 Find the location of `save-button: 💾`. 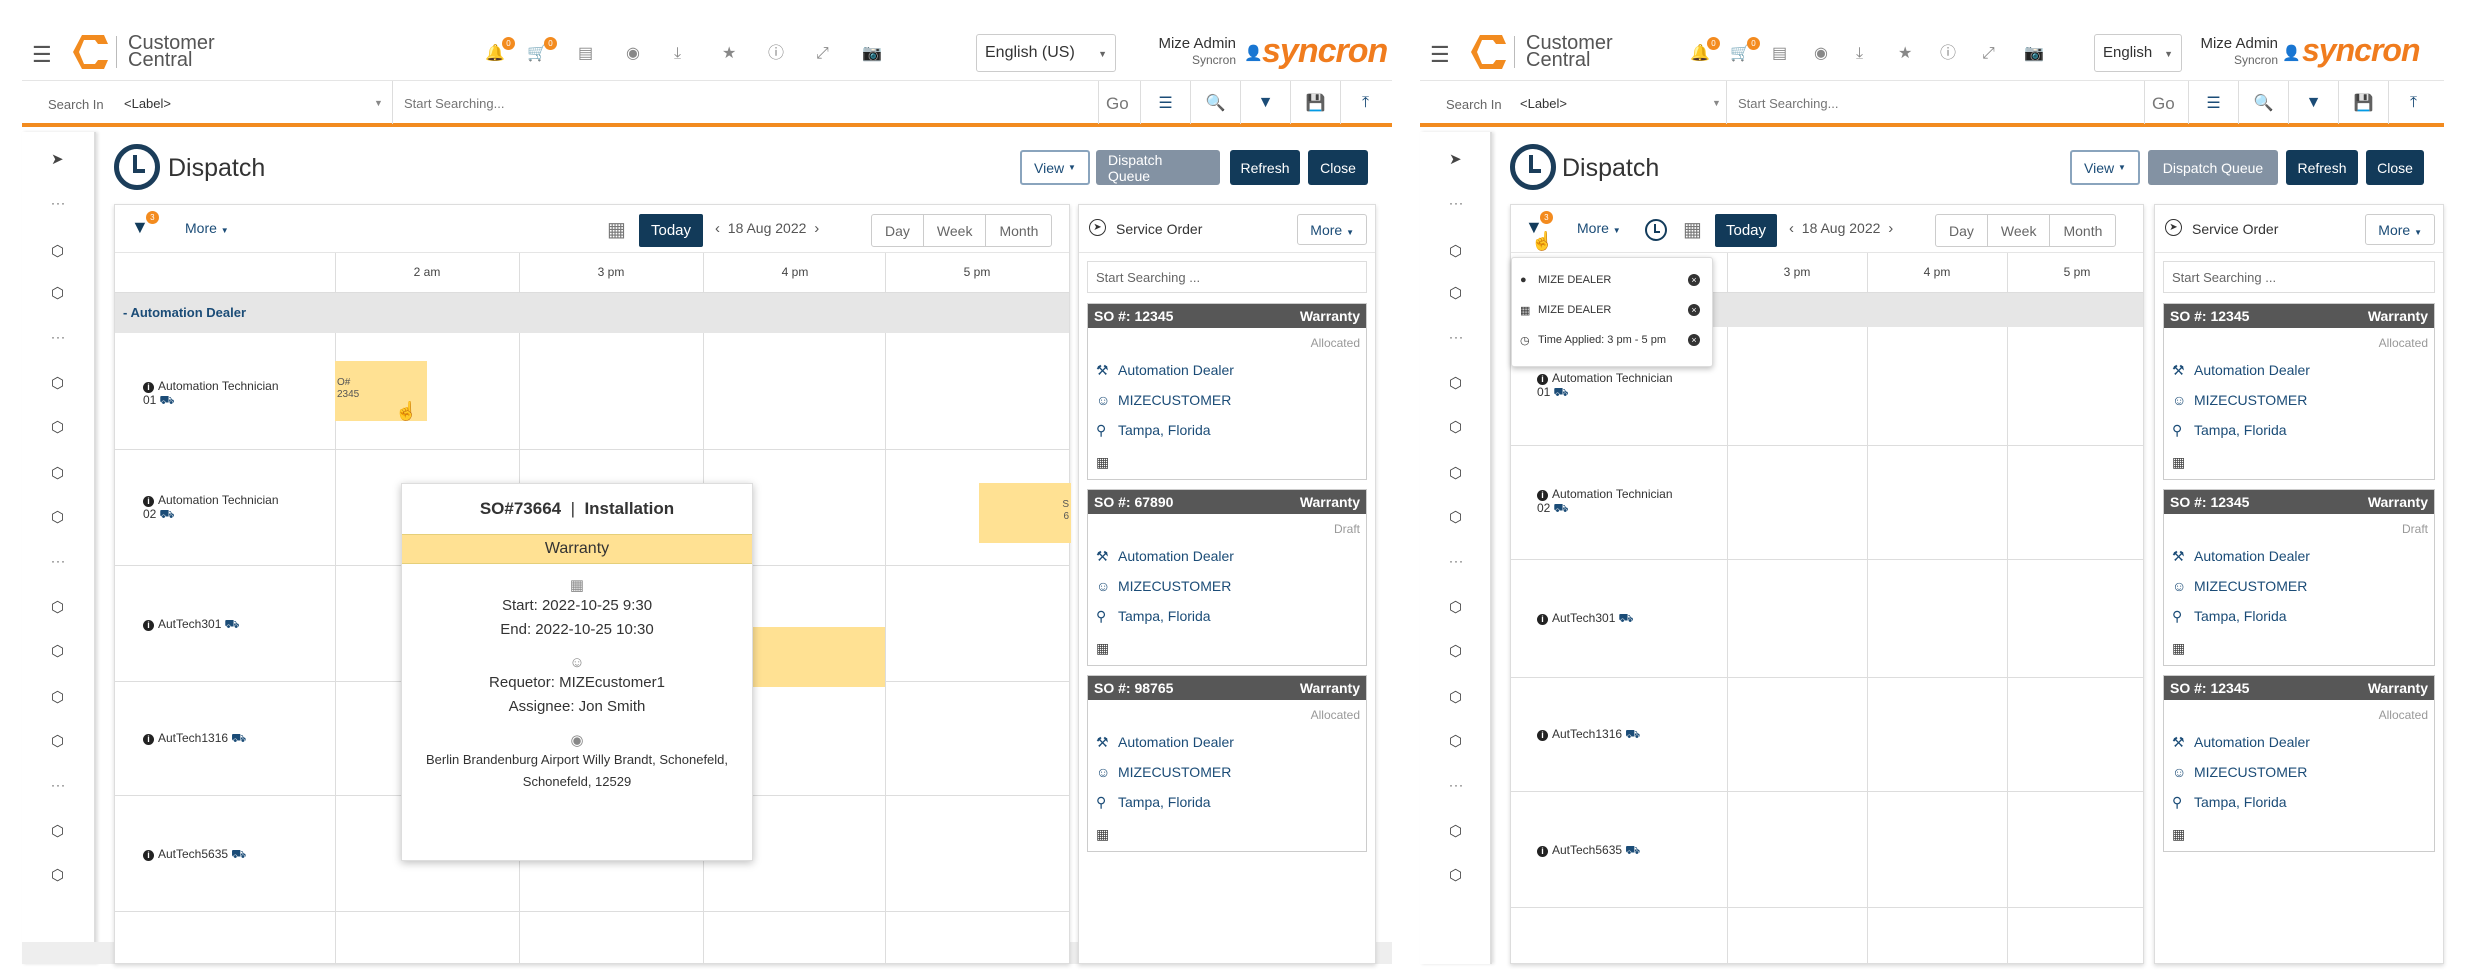

save-button: 💾 is located at coordinates (2363, 102).